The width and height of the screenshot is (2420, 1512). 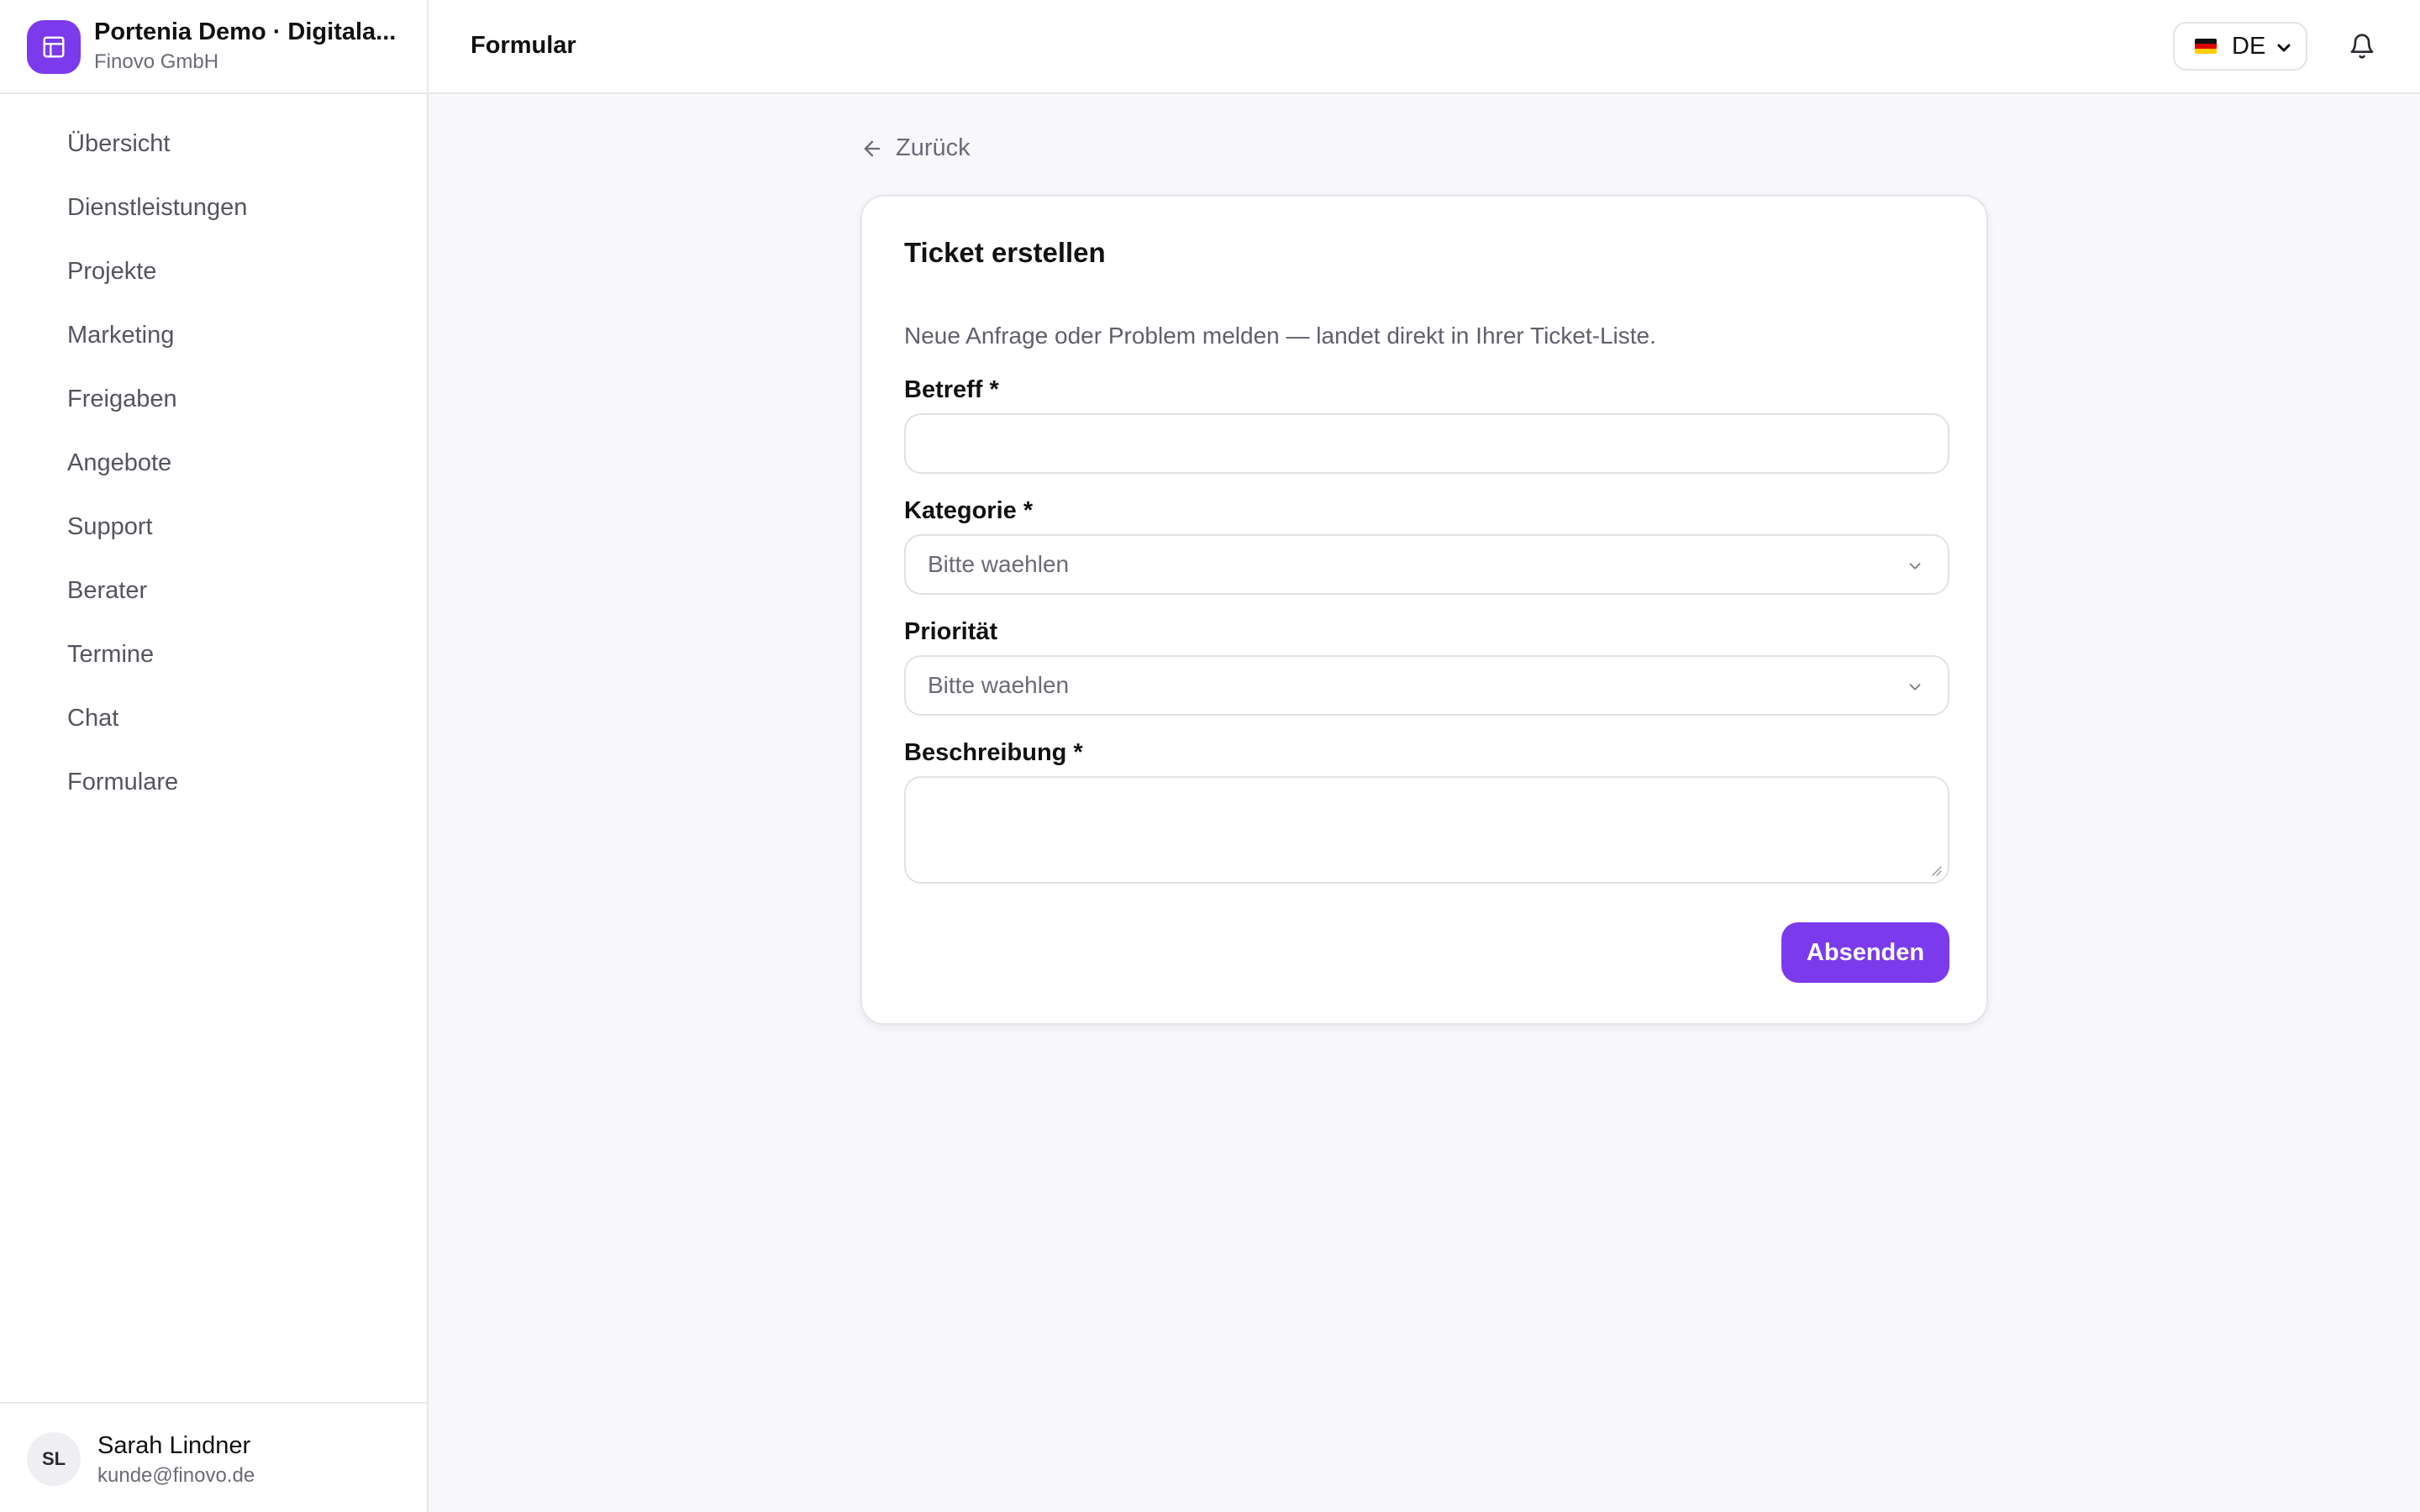 I want to click on priority-label: Priorität, so click(x=951, y=631).